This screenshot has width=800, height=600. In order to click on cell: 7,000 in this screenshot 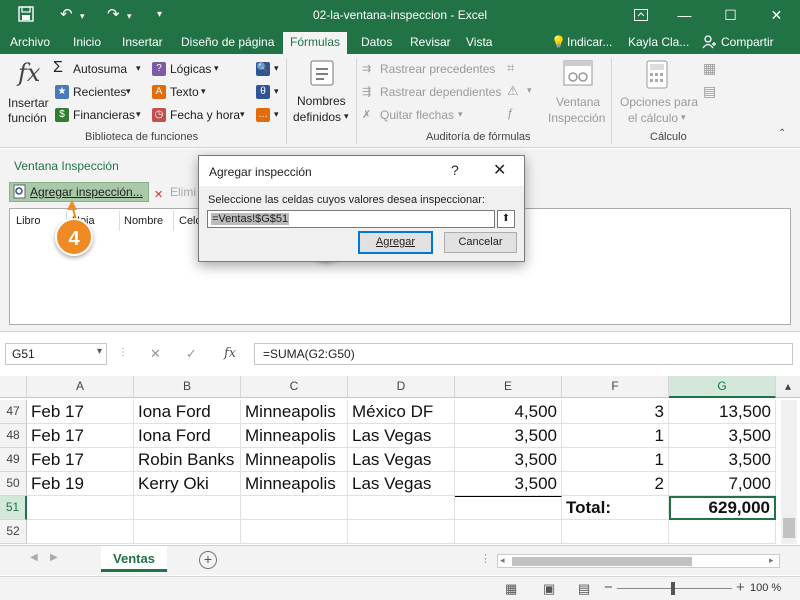, I will do `click(722, 484)`.